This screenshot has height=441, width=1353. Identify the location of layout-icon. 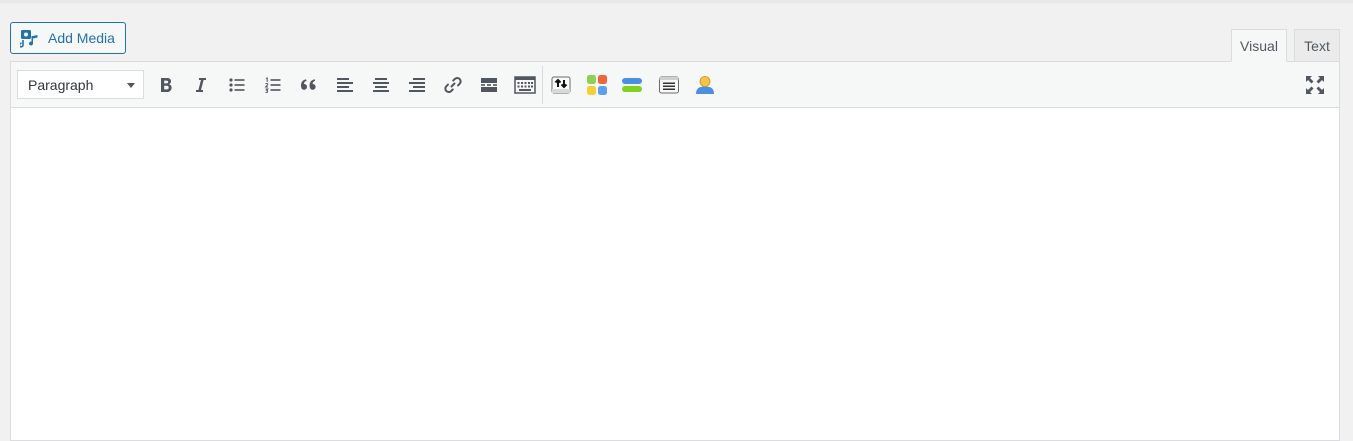
(632, 85).